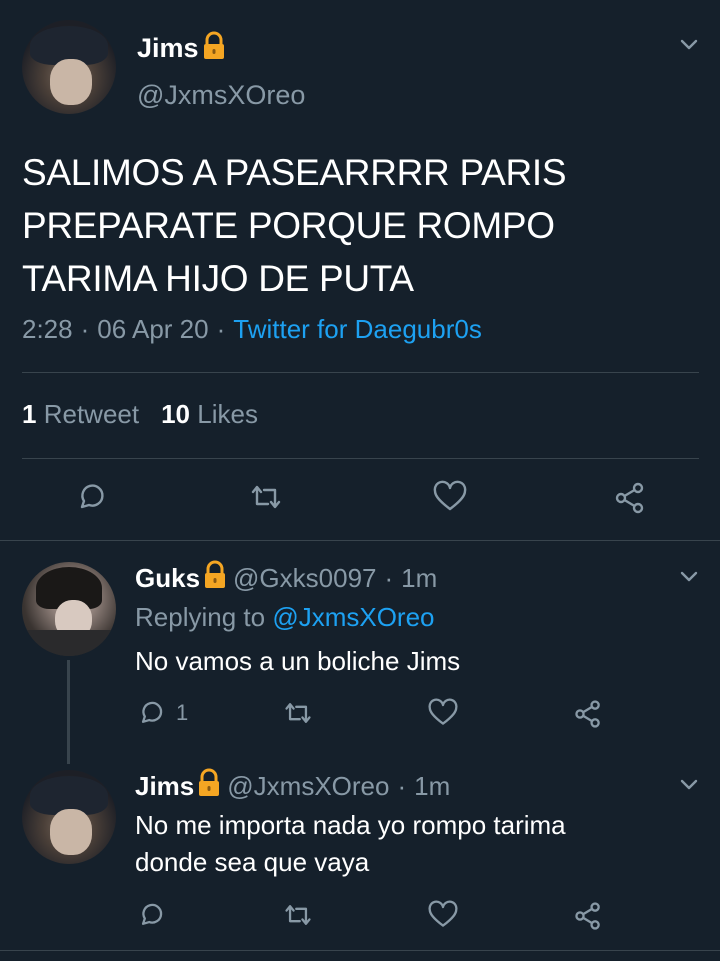  What do you see at coordinates (153, 329) in the screenshot?
I see `tweet-date: 06 Apr 20` at bounding box center [153, 329].